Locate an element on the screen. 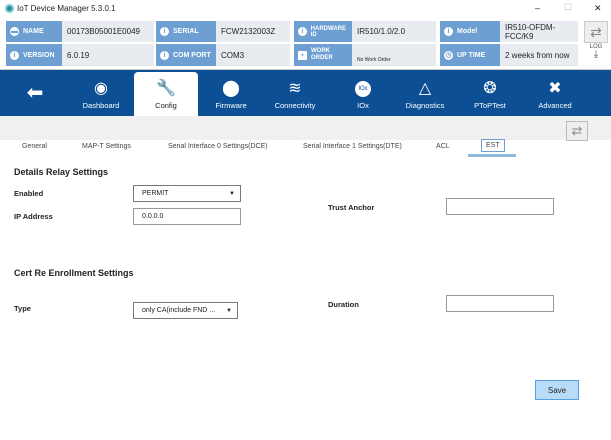 This screenshot has width=611, height=440. app-logo-icon is located at coordinates (9, 8).